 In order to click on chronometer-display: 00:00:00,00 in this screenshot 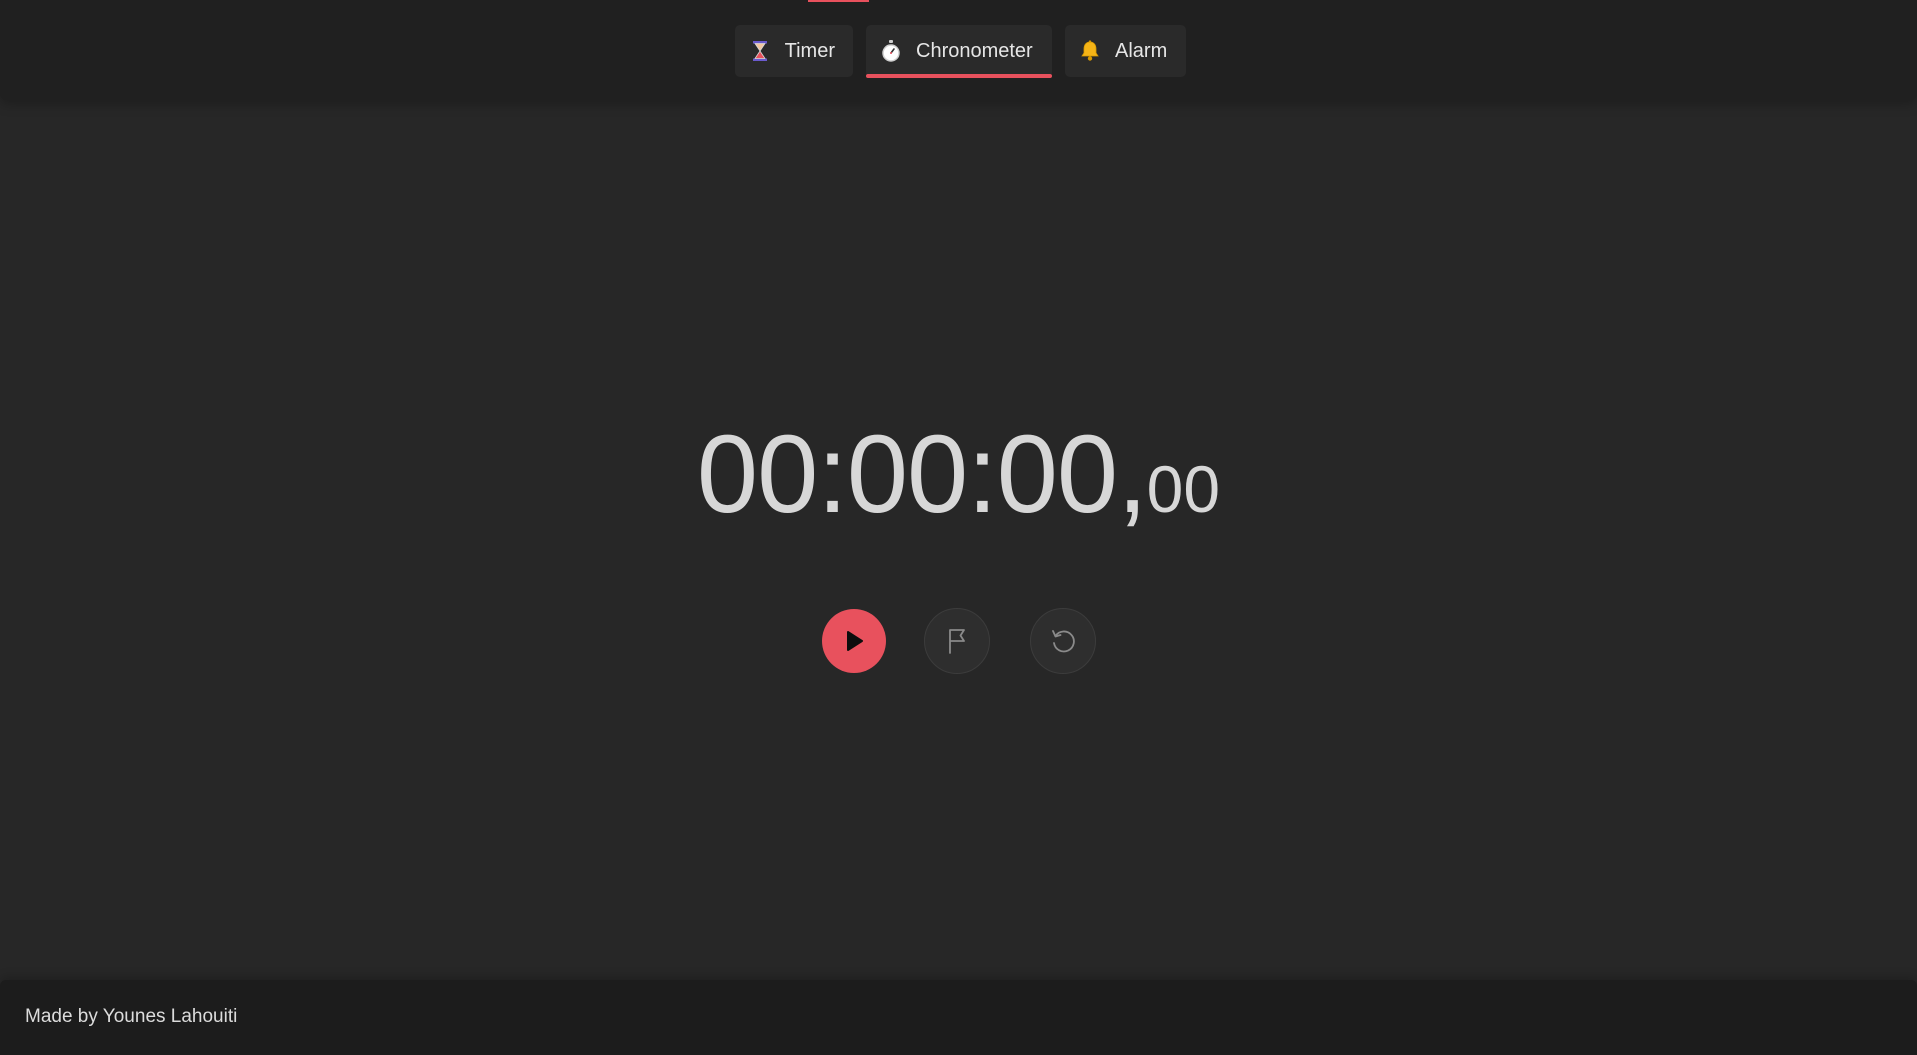, I will do `click(958, 475)`.